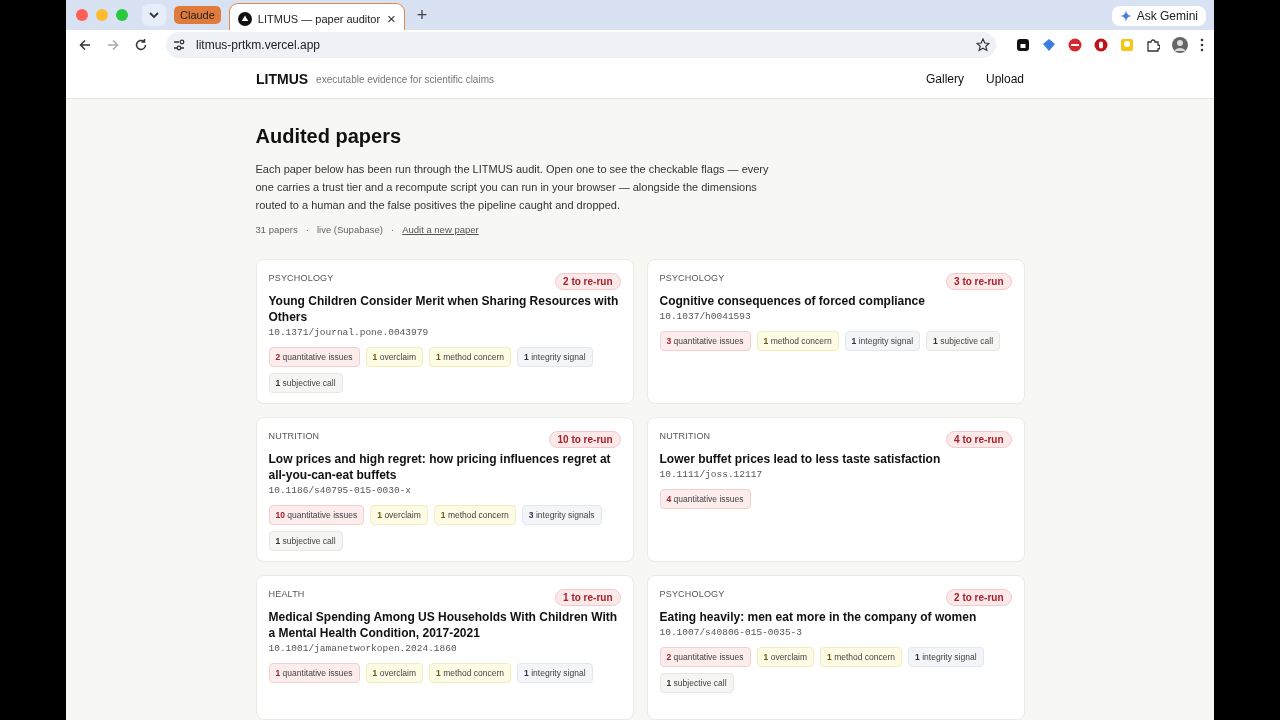 The image size is (1280, 720). Describe the element at coordinates (179, 44) in the screenshot. I see `site-settings-icon` at that location.